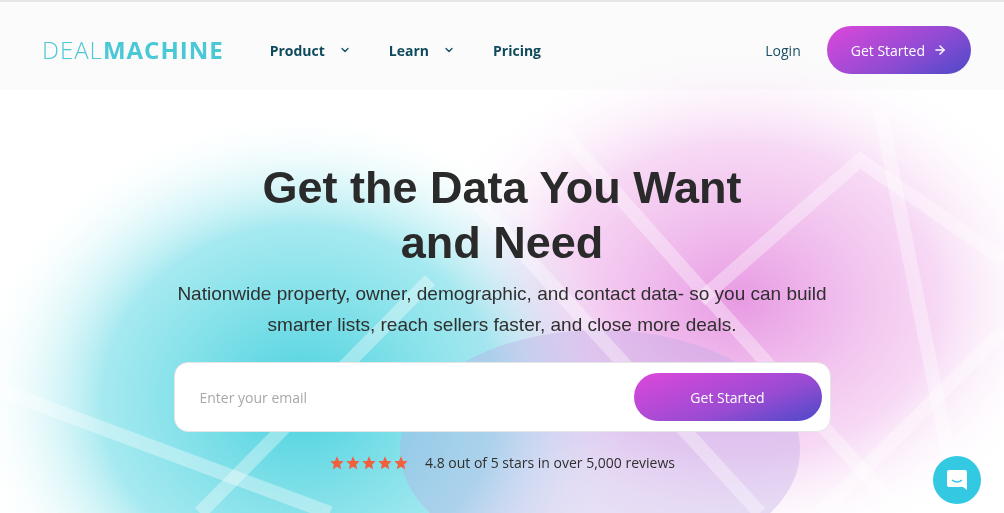  What do you see at coordinates (550, 462) in the screenshot?
I see `rating-text: 4.8 out of 5 stars in over 5,000 reviews` at bounding box center [550, 462].